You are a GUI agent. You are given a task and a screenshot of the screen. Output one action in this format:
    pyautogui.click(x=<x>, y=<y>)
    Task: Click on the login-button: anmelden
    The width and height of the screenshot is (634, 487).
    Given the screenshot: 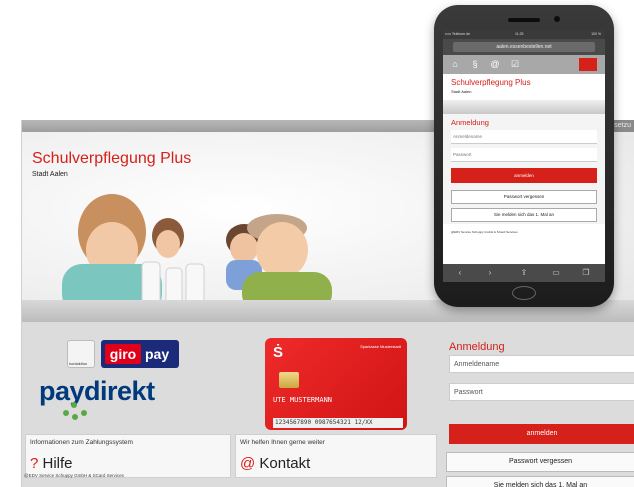 What is the action you would take?
    pyautogui.click(x=541, y=434)
    